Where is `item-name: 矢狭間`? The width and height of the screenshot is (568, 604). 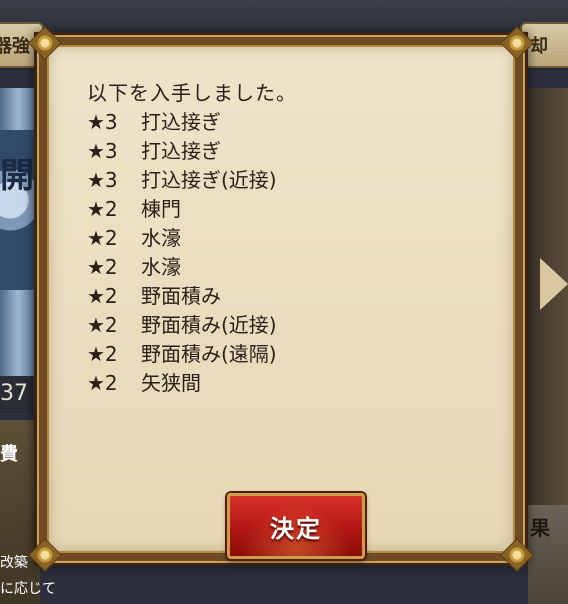
item-name: 矢狭間 is located at coordinates (171, 383).